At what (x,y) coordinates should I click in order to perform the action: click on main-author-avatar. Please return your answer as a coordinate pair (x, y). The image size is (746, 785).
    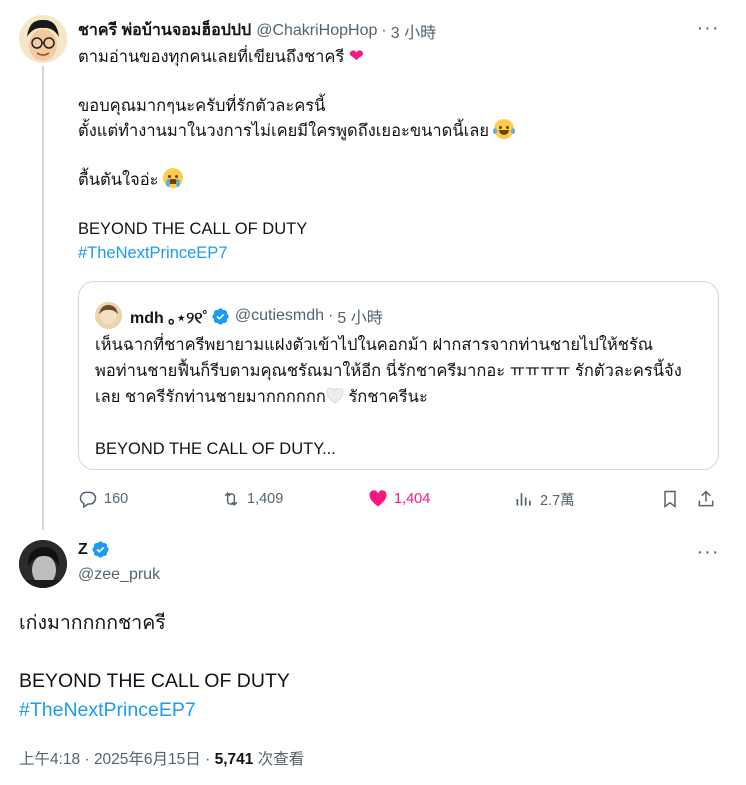
    Looking at the image, I should click on (43, 564).